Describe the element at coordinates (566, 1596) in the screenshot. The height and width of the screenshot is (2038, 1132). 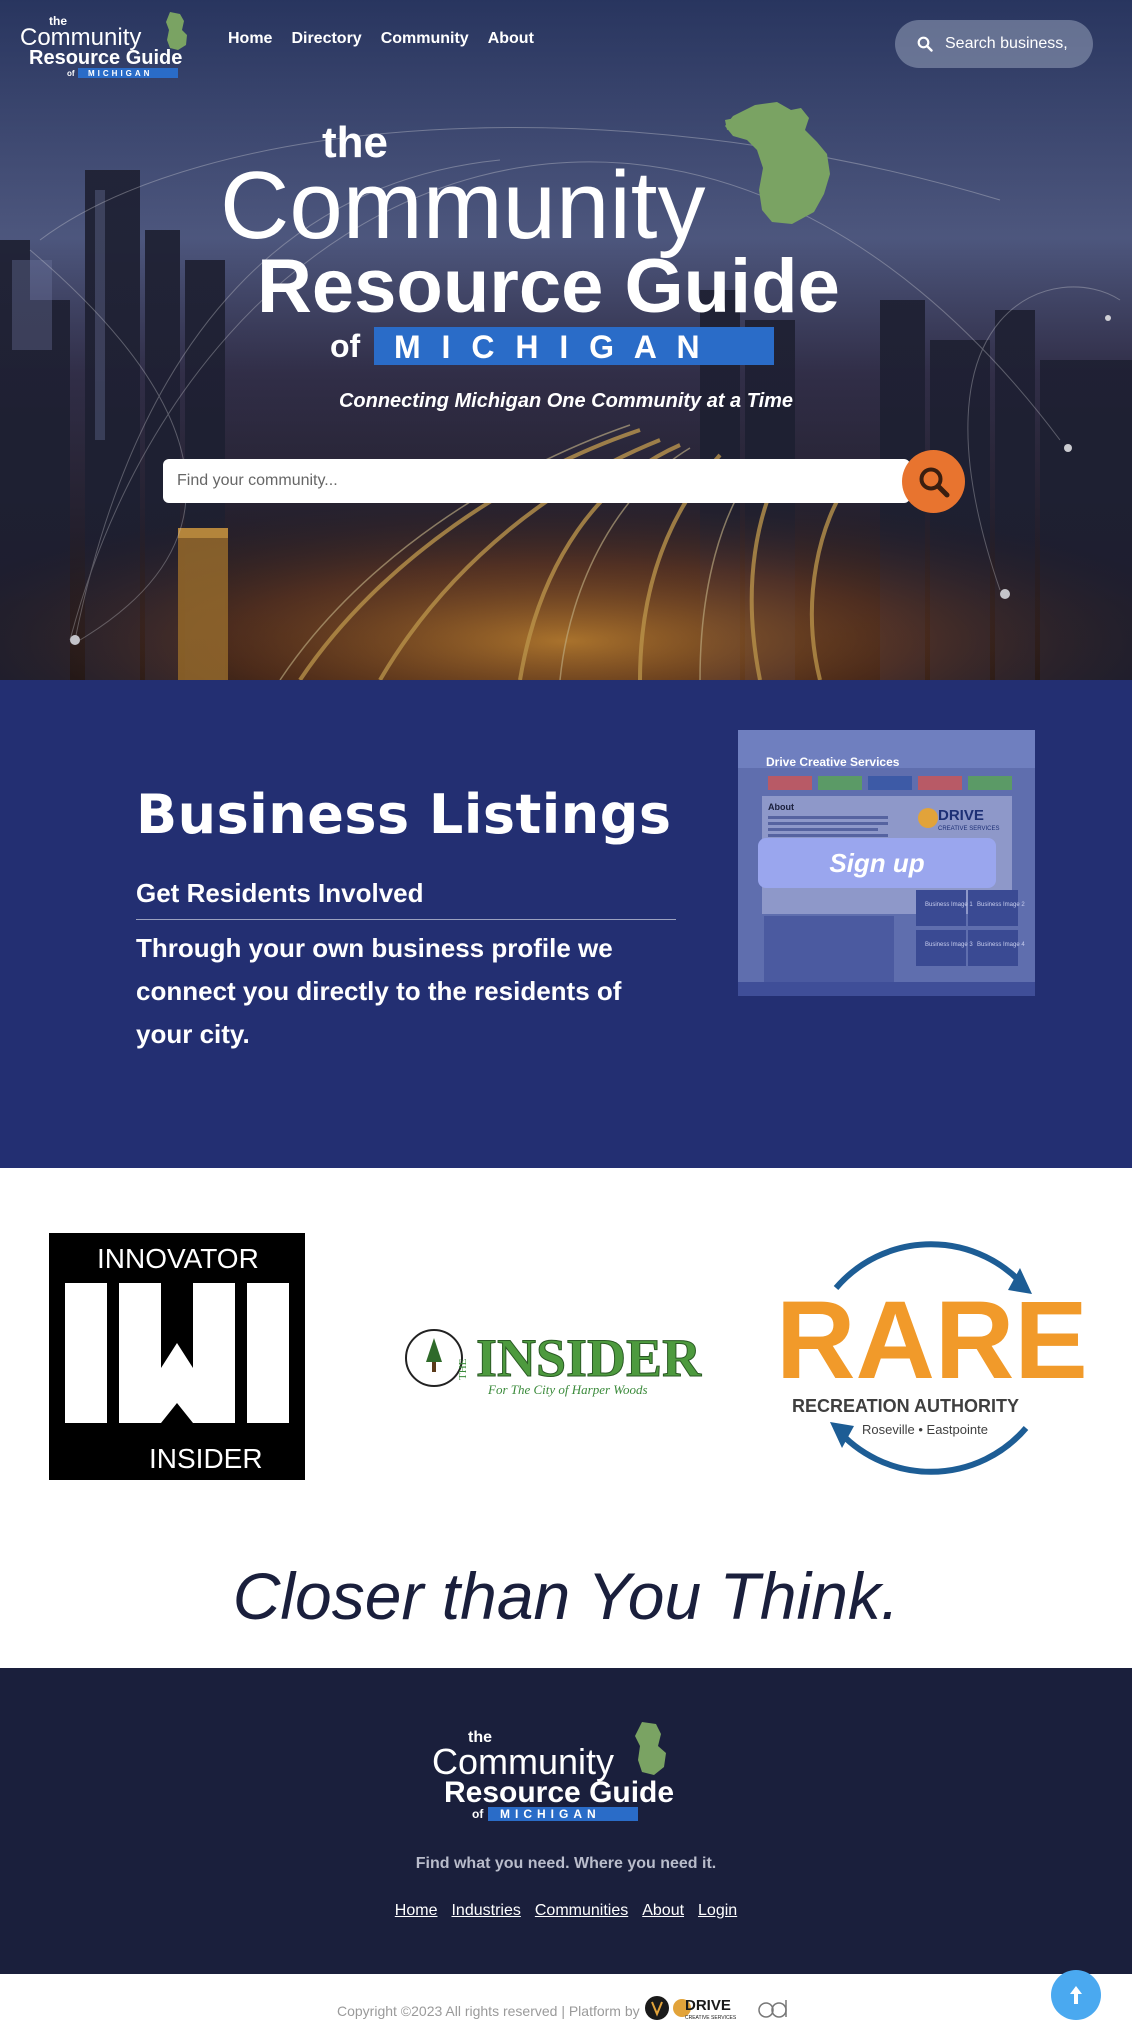
I see `closer-than-you-think-text: Closer than You Think.` at that location.